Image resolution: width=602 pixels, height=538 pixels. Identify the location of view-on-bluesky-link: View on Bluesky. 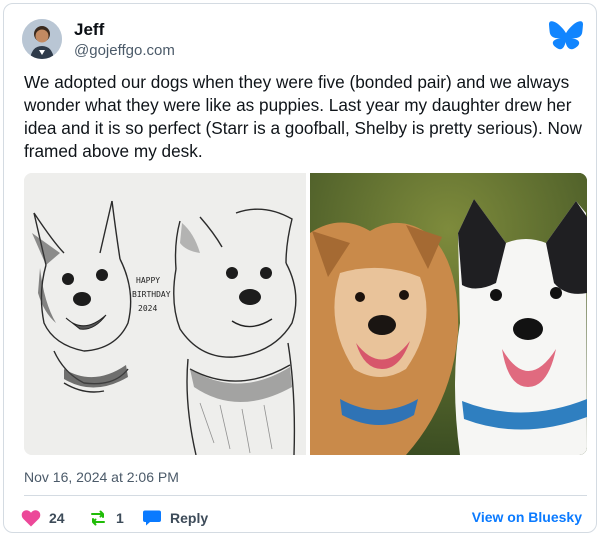
(527, 517).